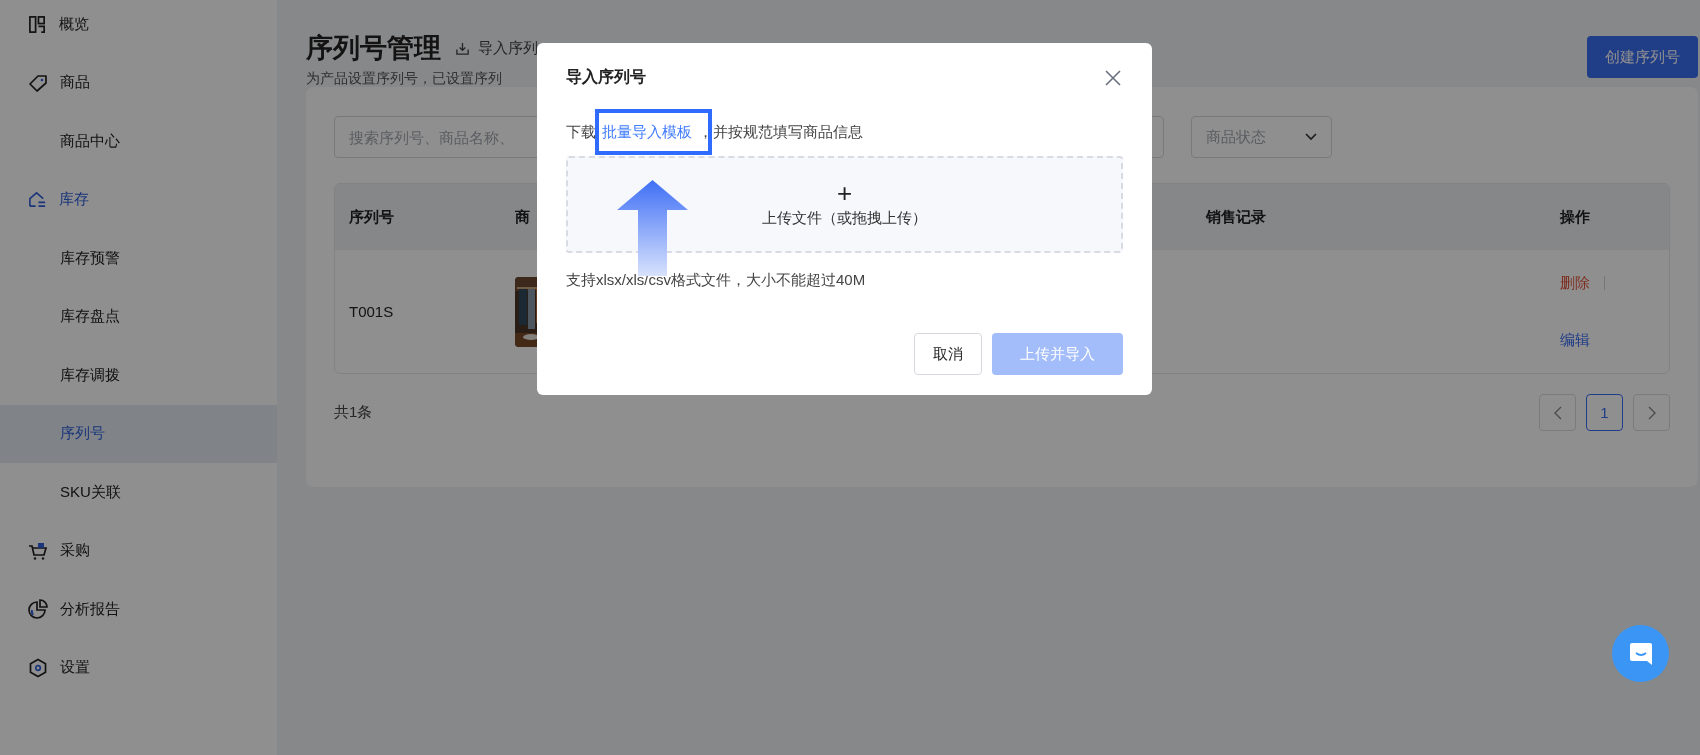  Describe the element at coordinates (37, 24) in the screenshot. I see `dashboard-icon` at that location.